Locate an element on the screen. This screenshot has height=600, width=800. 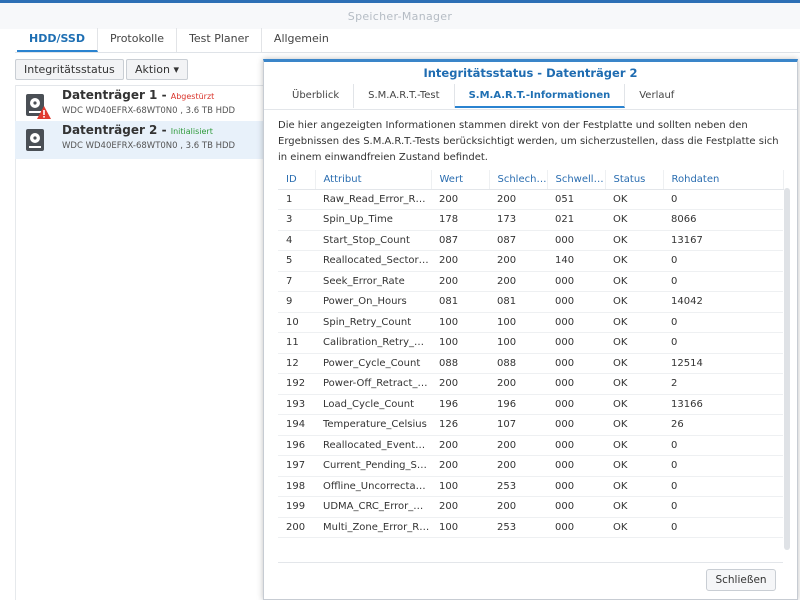
dialog-title: Integritätsstatus - Datenträger 2 is located at coordinates (530, 73).